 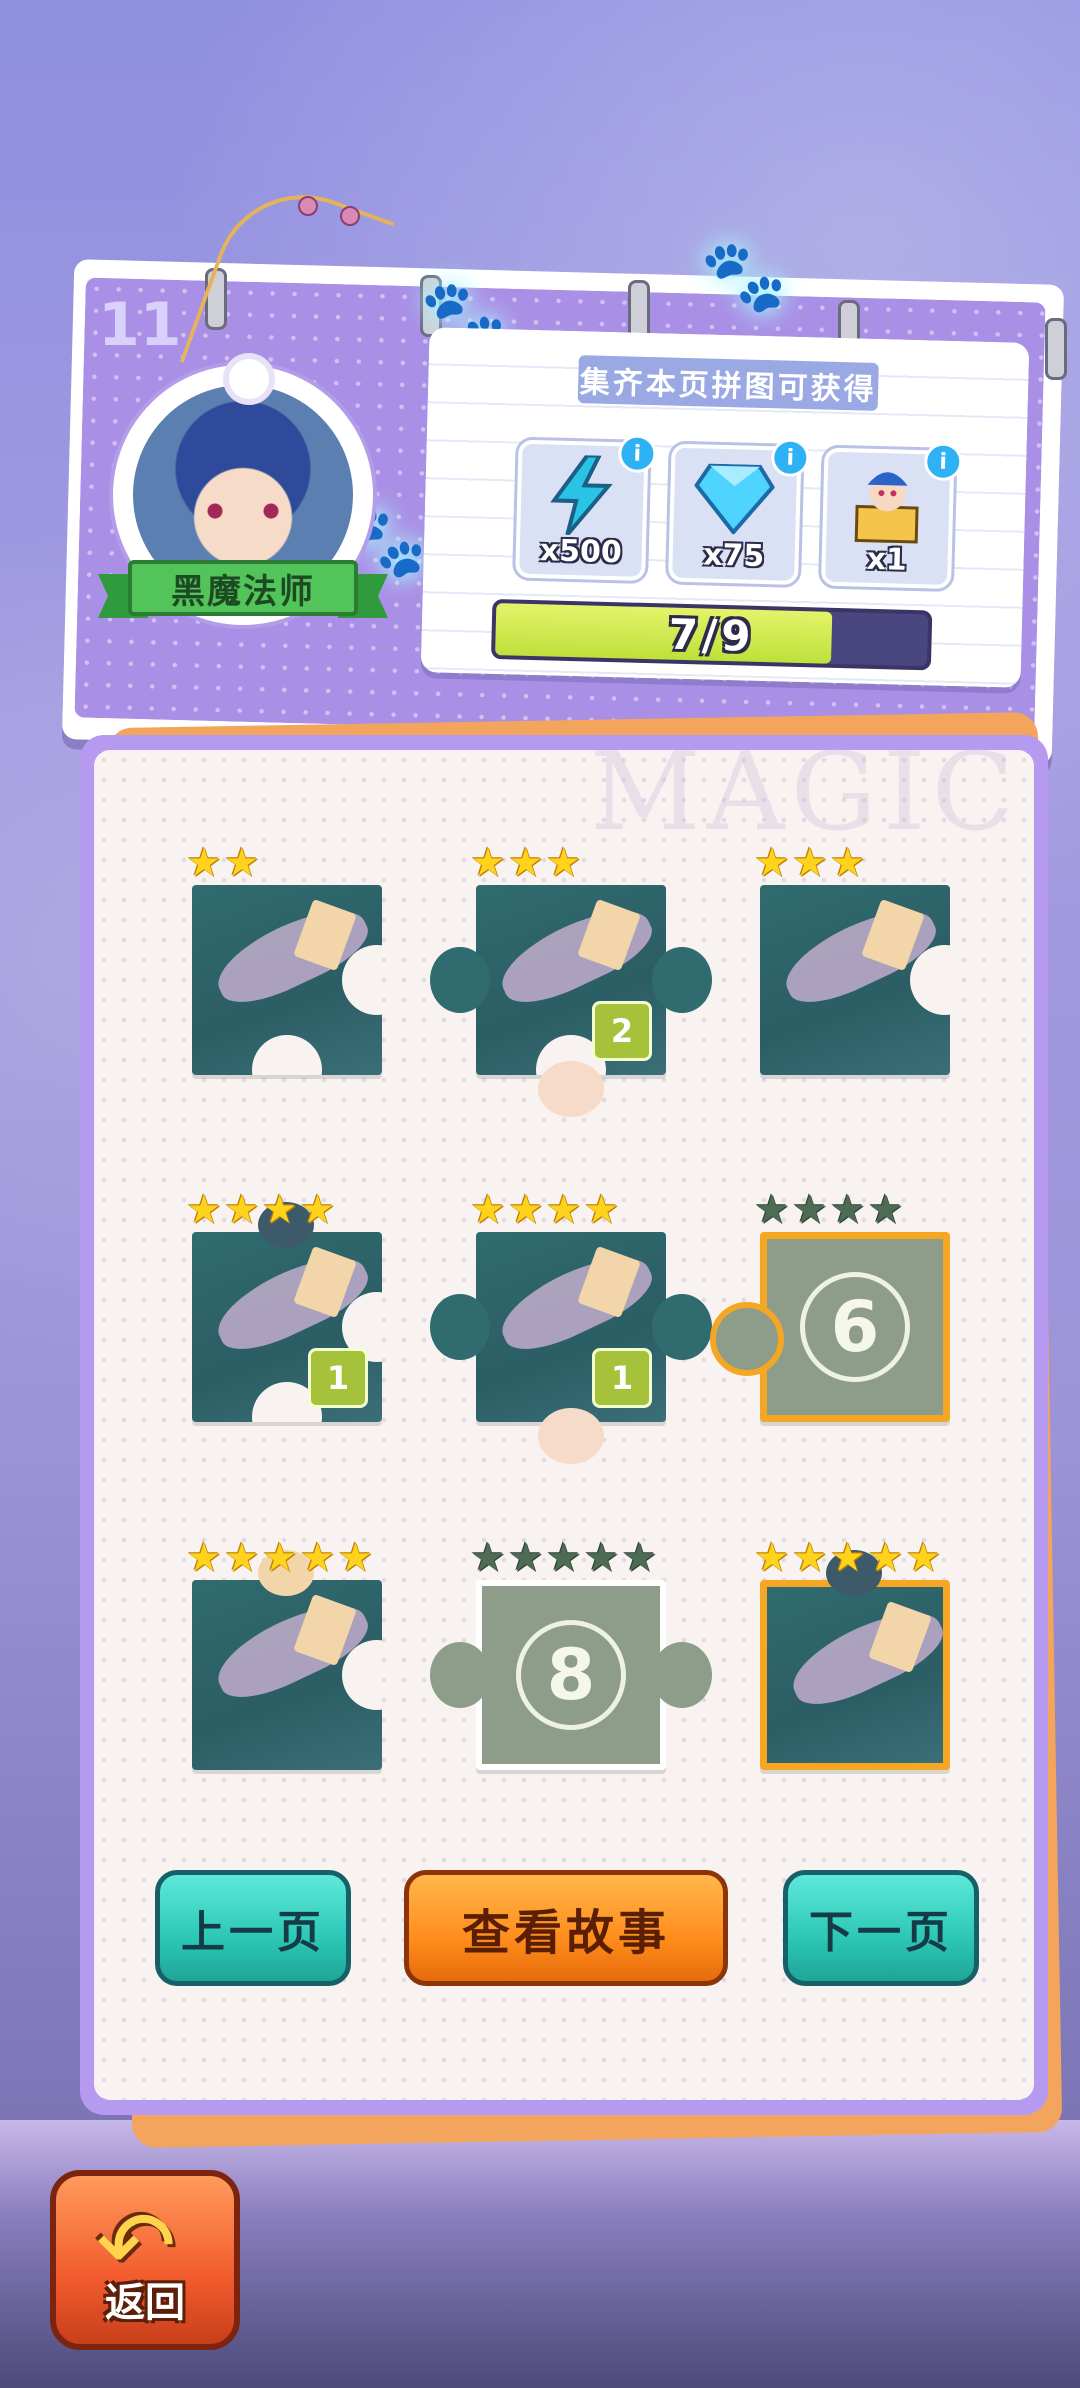 What do you see at coordinates (243, 499) in the screenshot?
I see `character-badge: 黑魔法师` at bounding box center [243, 499].